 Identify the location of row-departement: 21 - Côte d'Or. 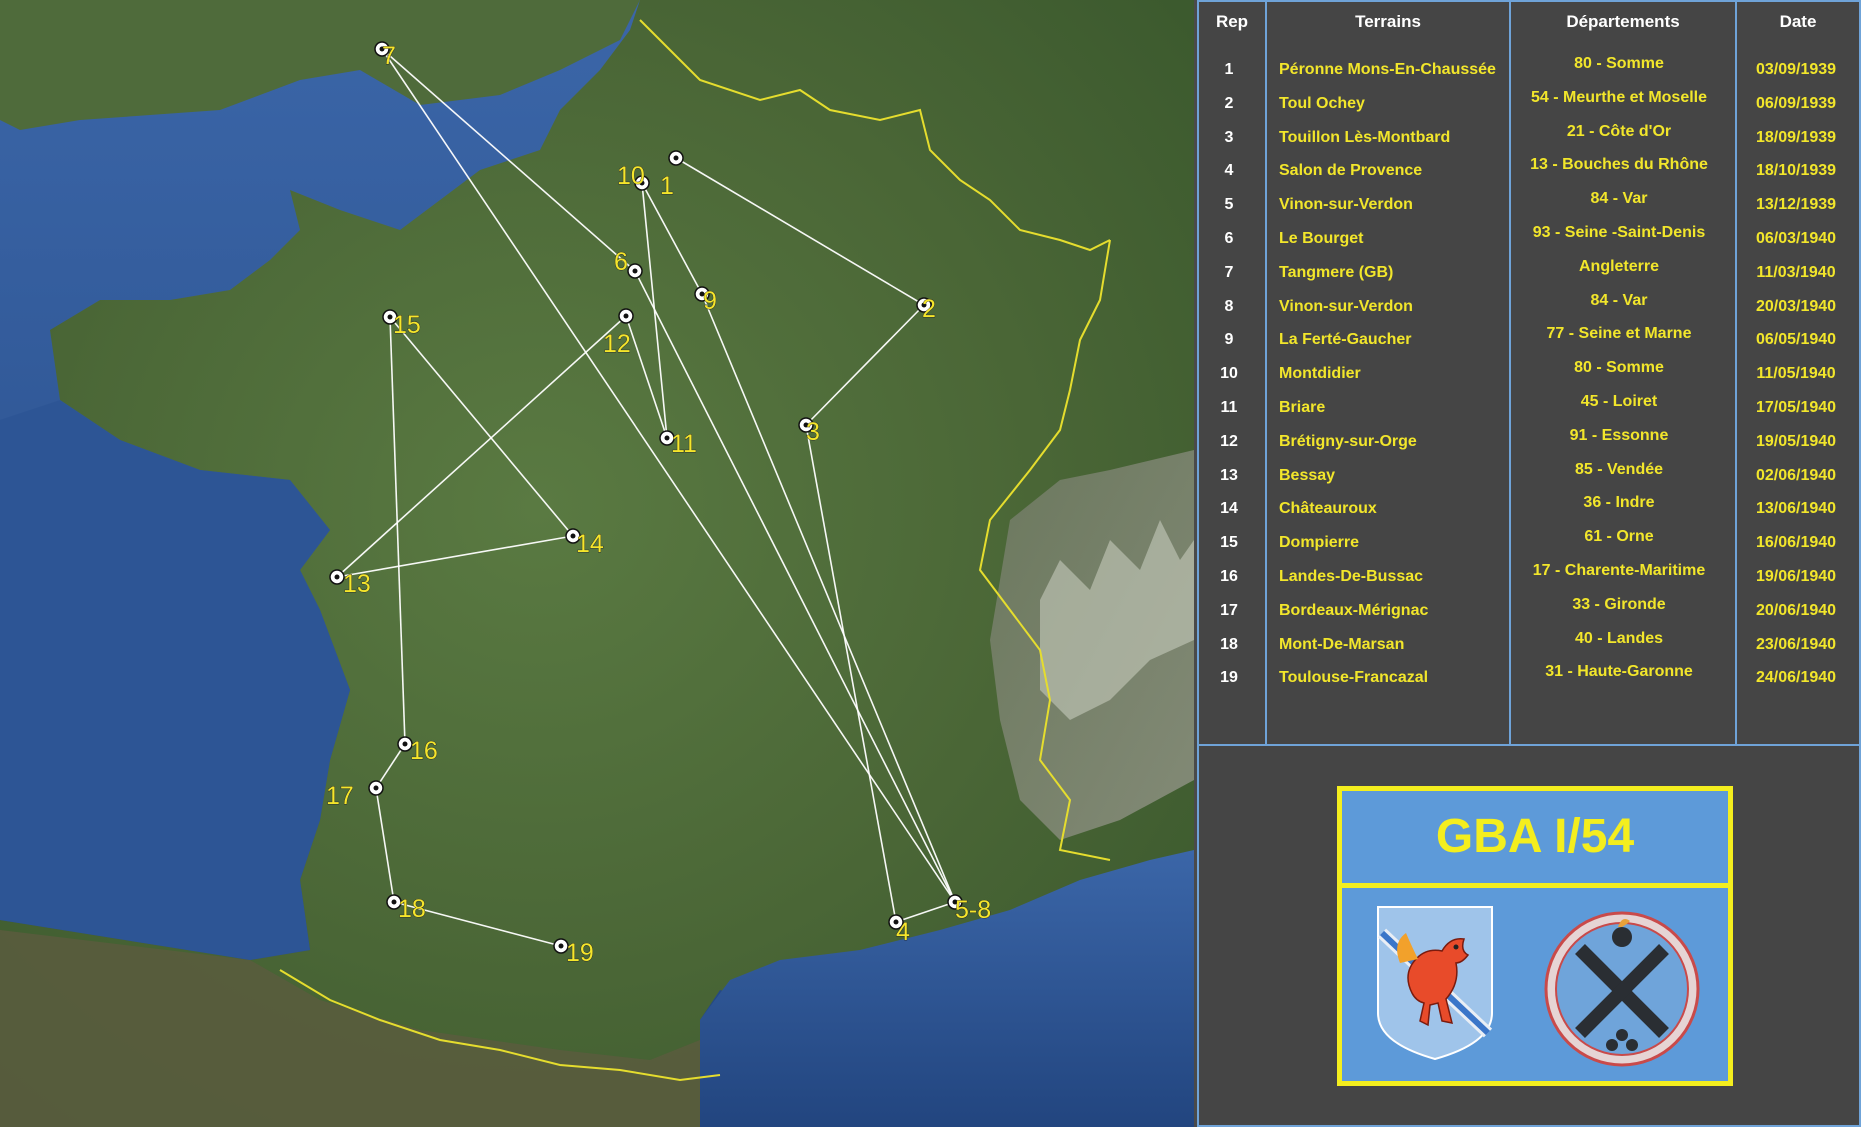
(1619, 131).